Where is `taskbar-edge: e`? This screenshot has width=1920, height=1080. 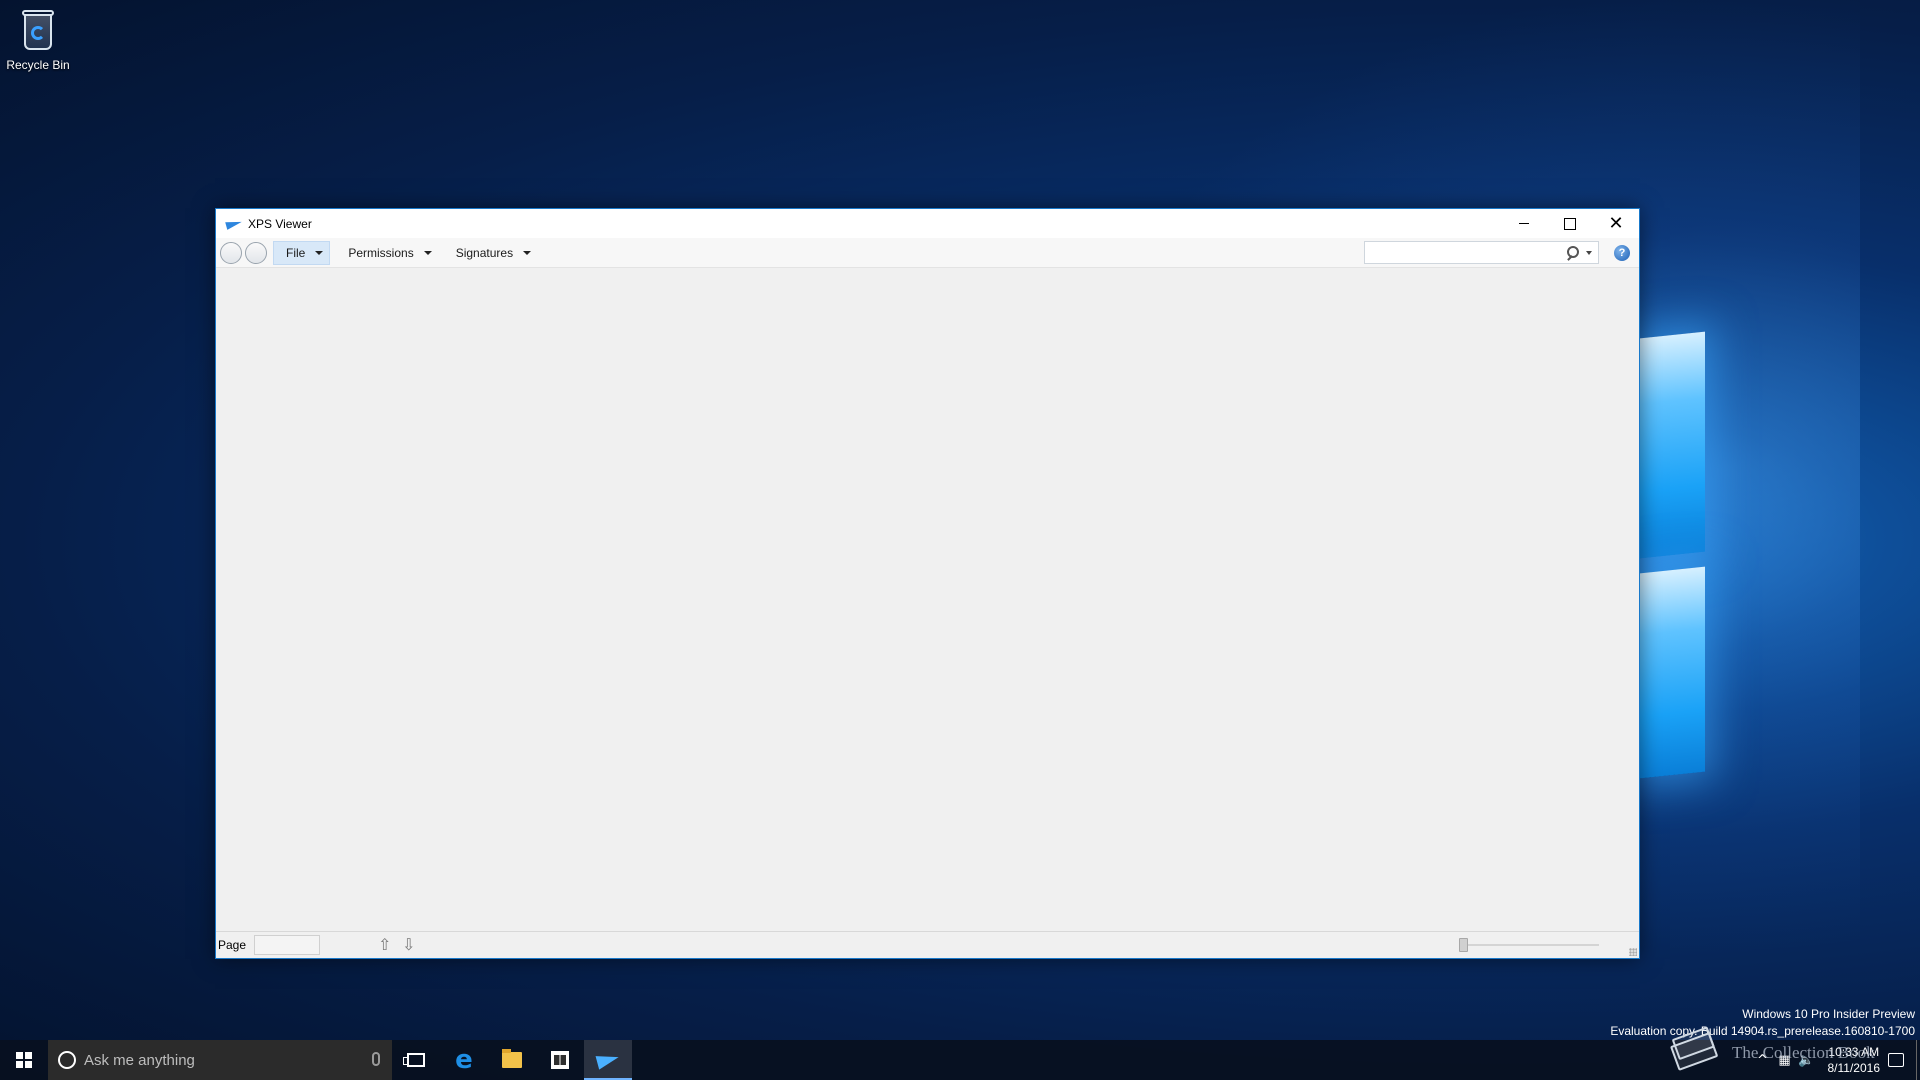 taskbar-edge: e is located at coordinates (464, 1060).